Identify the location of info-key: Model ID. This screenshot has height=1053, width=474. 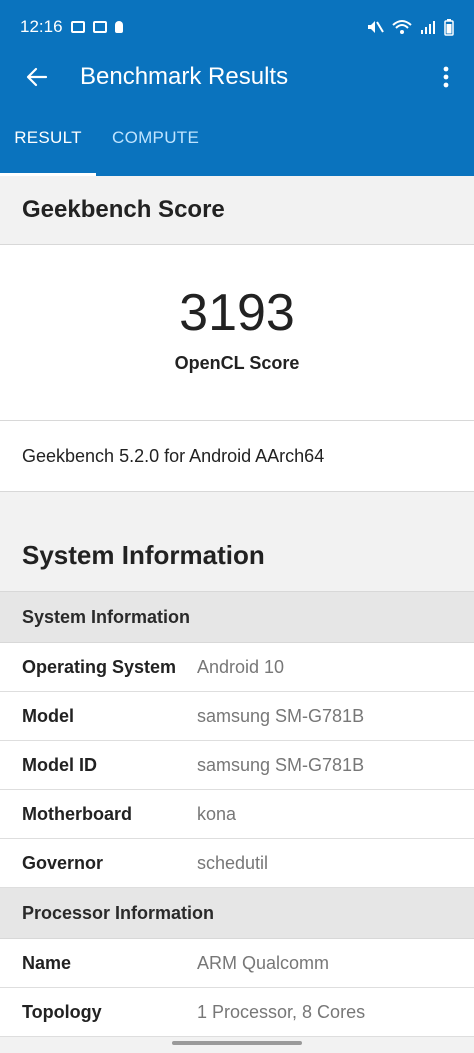
(59, 764).